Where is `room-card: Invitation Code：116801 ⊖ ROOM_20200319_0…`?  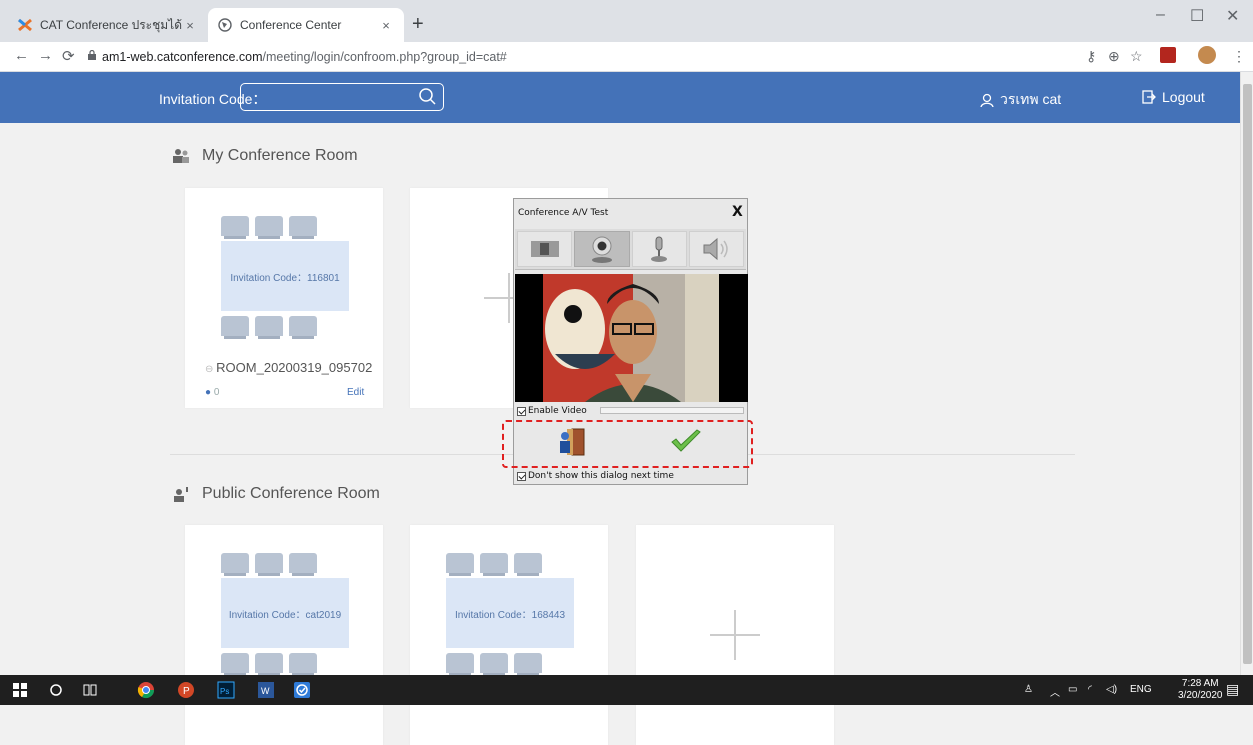 room-card: Invitation Code：116801 ⊖ ROOM_20200319_0… is located at coordinates (284, 298).